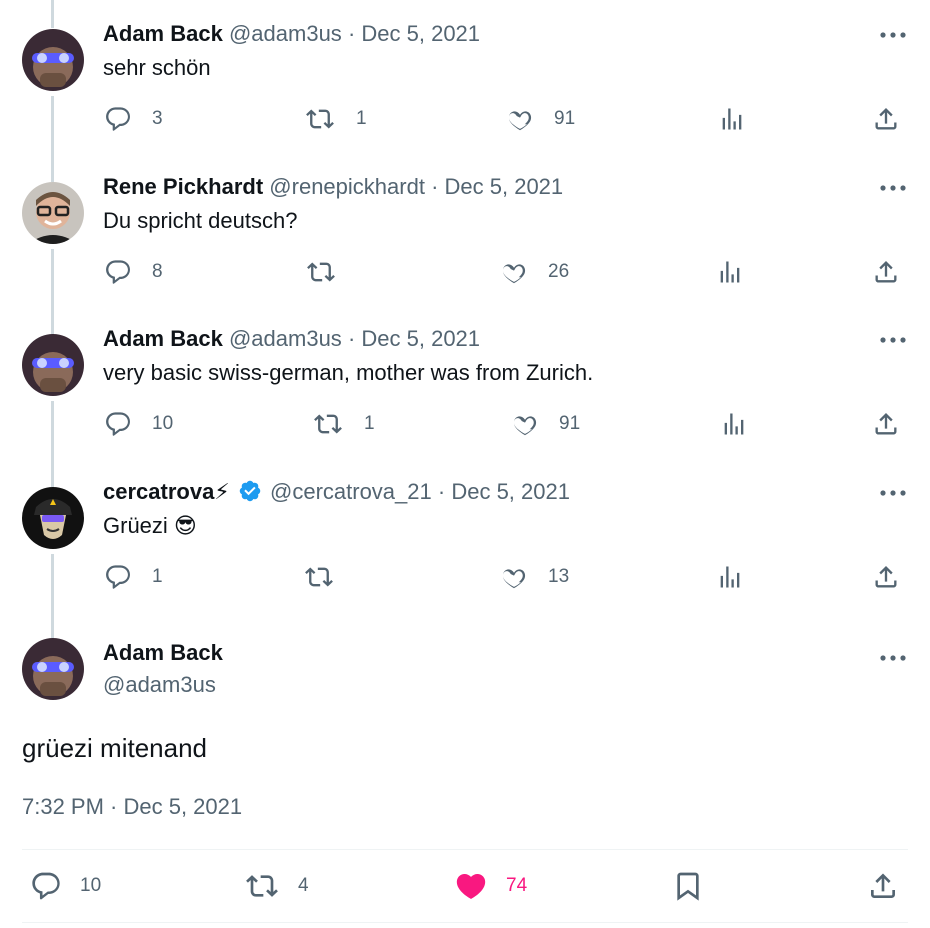 The width and height of the screenshot is (930, 928). What do you see at coordinates (534, 272) in the screenshot?
I see `like-button: 26` at bounding box center [534, 272].